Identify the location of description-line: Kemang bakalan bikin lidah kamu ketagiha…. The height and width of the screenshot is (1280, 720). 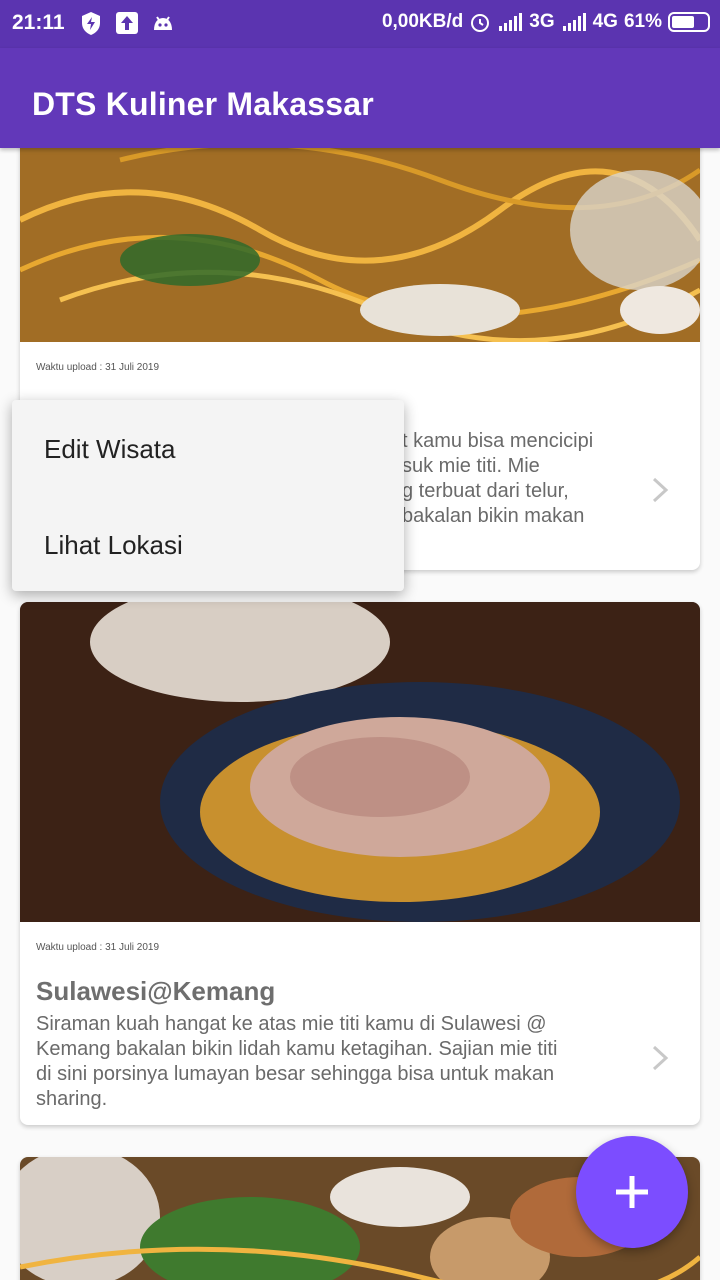
(297, 1049).